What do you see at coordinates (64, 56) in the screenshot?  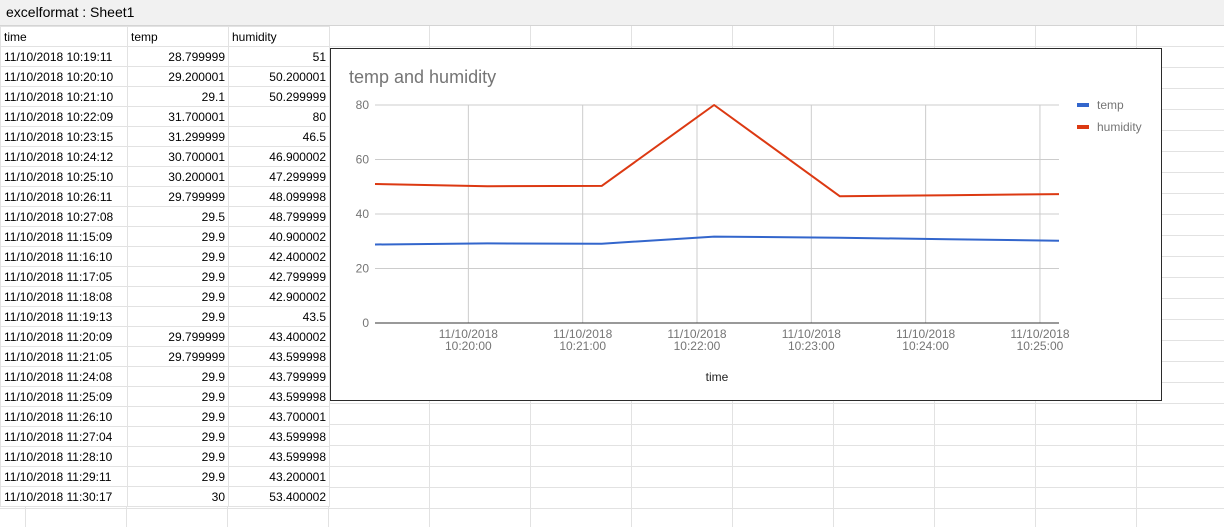 I see `time-cell: 11/10/2018 10:19:11` at bounding box center [64, 56].